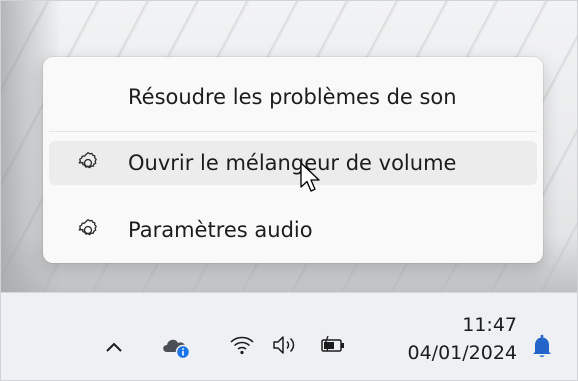 This screenshot has width=578, height=381. I want to click on battery-icon, so click(333, 345).